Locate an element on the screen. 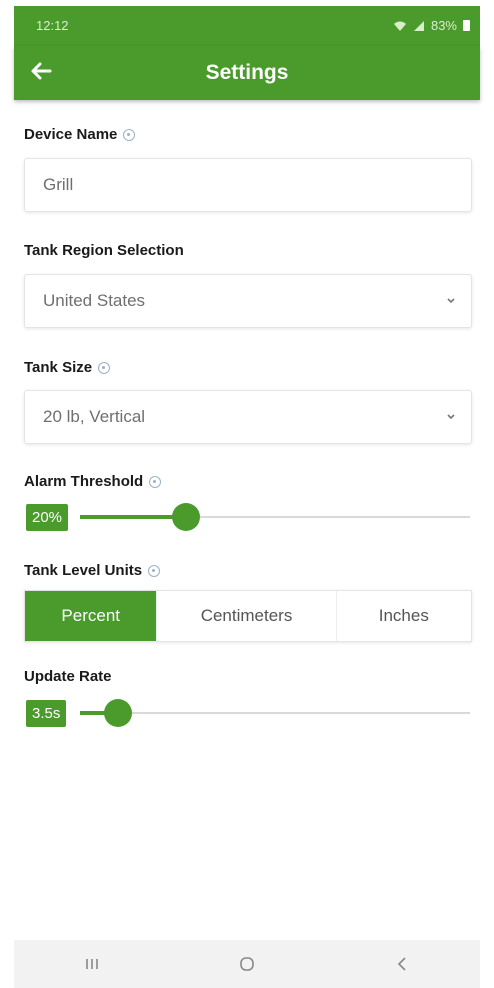  tank-region-label-text: Tank Region Selection is located at coordinates (104, 250).